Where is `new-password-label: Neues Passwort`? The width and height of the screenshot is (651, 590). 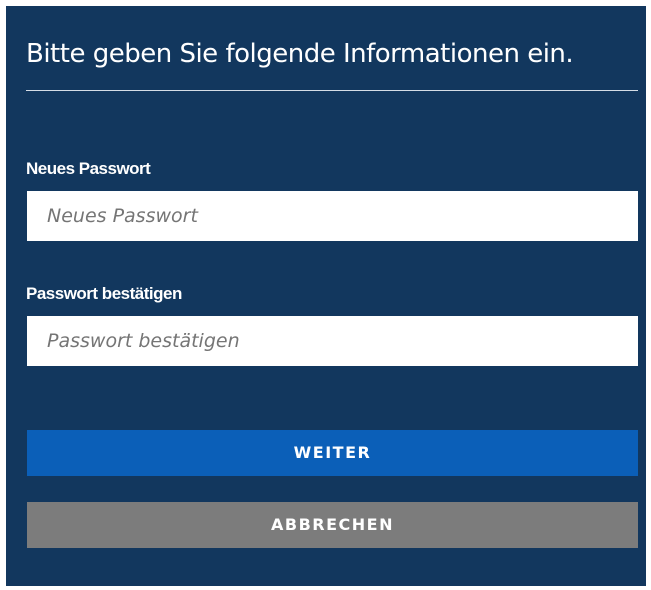 new-password-label: Neues Passwort is located at coordinates (88, 168).